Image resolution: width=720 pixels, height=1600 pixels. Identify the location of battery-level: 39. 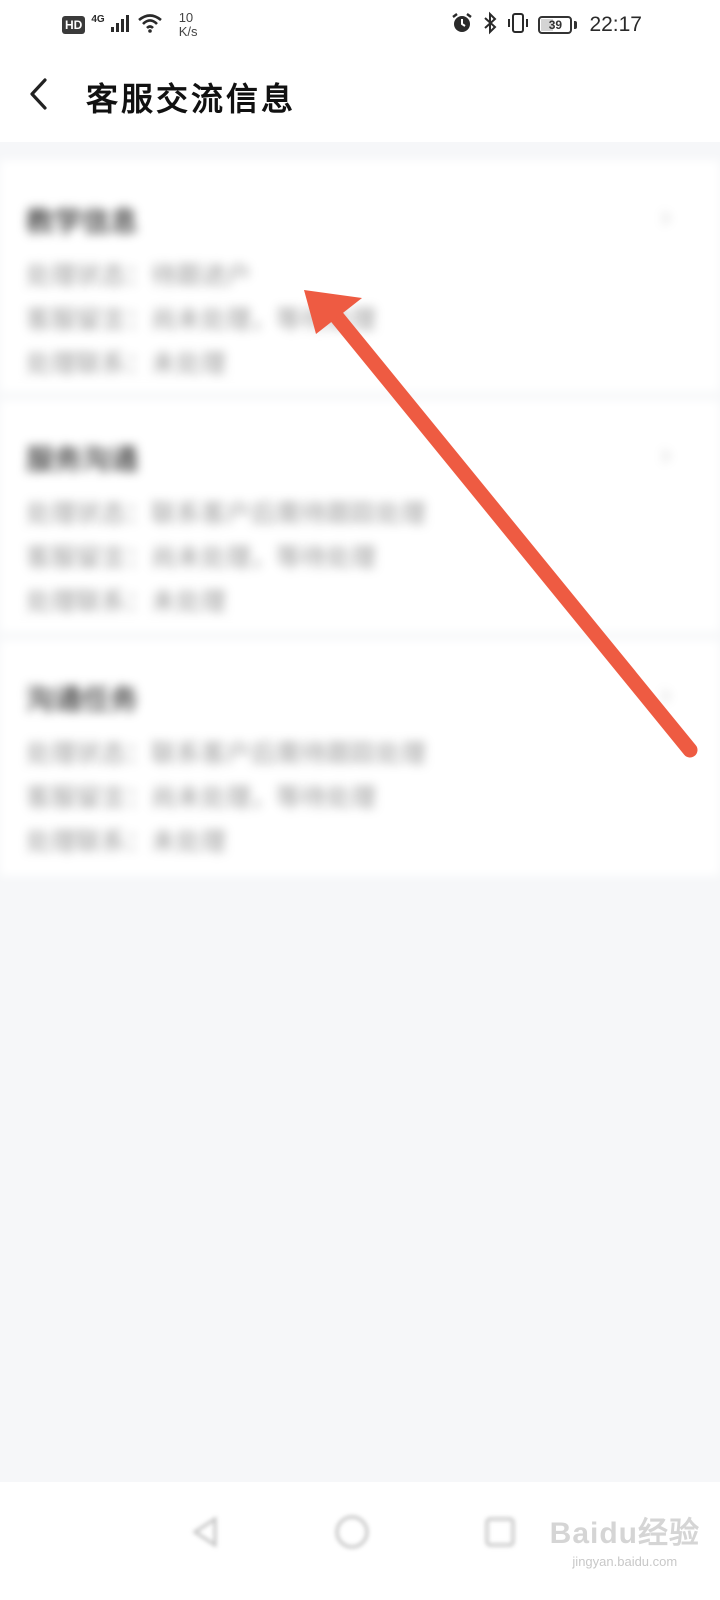
(555, 25).